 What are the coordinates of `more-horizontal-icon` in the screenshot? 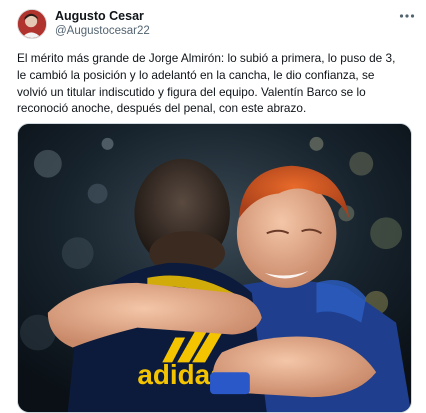 It's located at (407, 16).